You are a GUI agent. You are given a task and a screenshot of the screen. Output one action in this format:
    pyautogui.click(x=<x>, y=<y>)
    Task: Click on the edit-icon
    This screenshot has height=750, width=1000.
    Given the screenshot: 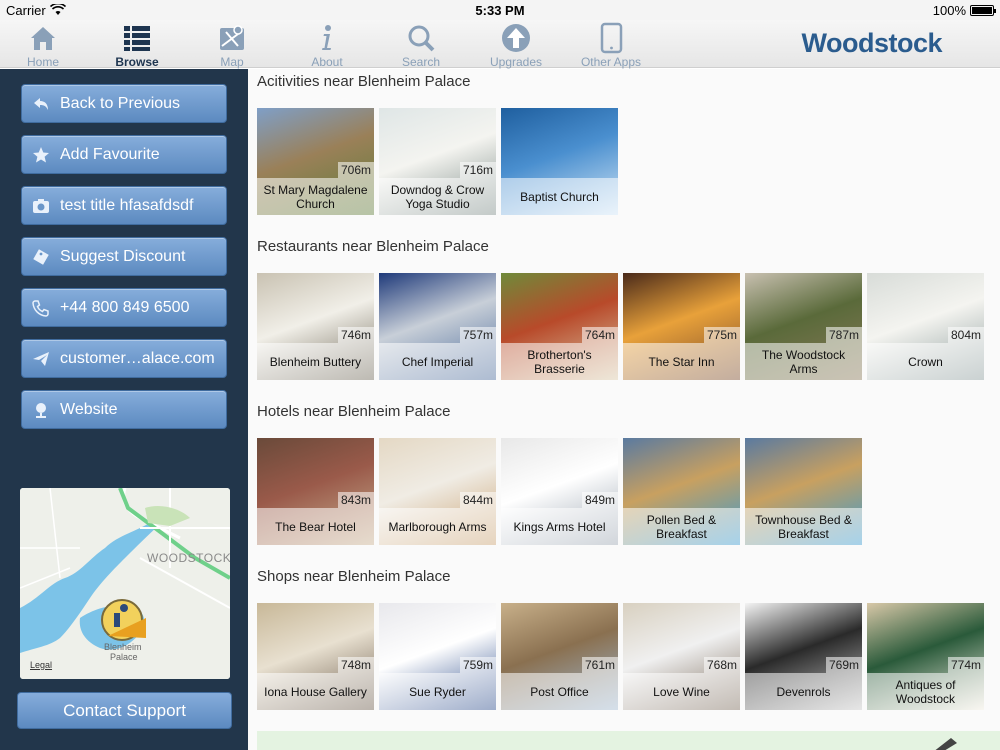 What is the action you would take?
    pyautogui.click(x=946, y=742)
    